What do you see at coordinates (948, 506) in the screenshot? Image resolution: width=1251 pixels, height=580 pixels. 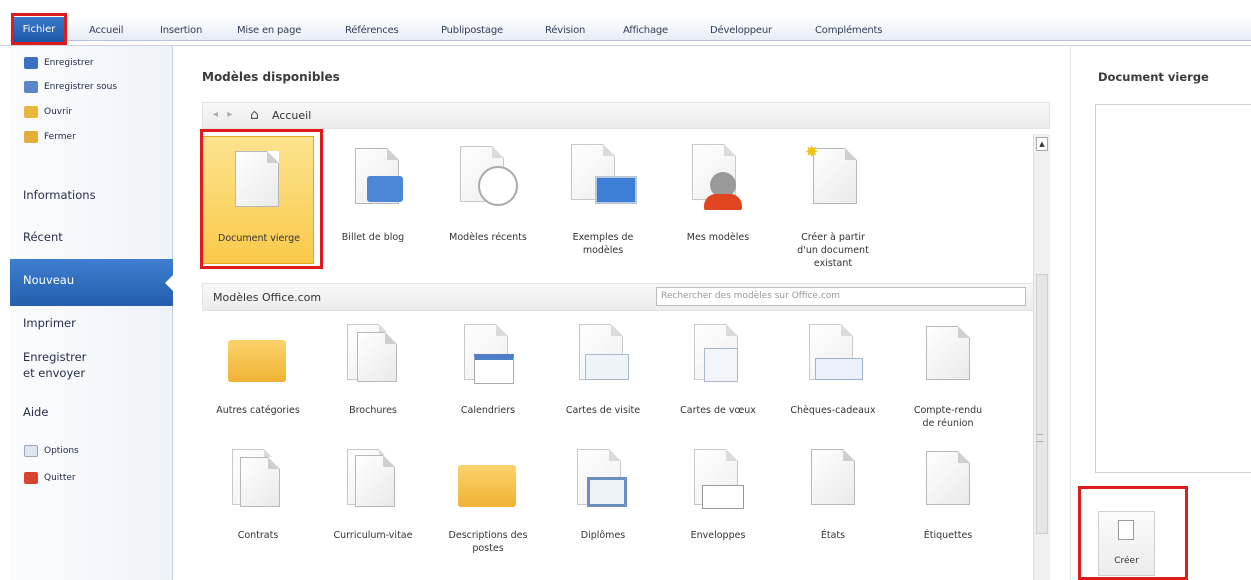 I see `tile-etiquettes: Étiquettes` at bounding box center [948, 506].